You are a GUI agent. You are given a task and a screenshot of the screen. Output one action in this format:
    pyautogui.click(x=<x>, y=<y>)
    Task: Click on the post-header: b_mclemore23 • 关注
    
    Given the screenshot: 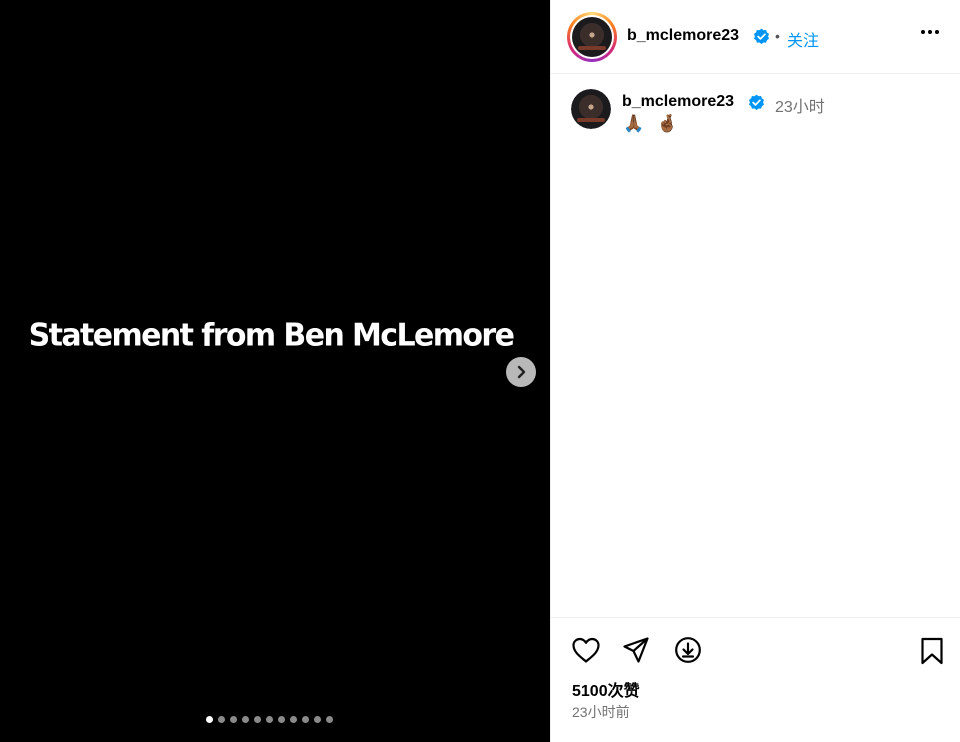 What is the action you would take?
    pyautogui.click(x=755, y=37)
    